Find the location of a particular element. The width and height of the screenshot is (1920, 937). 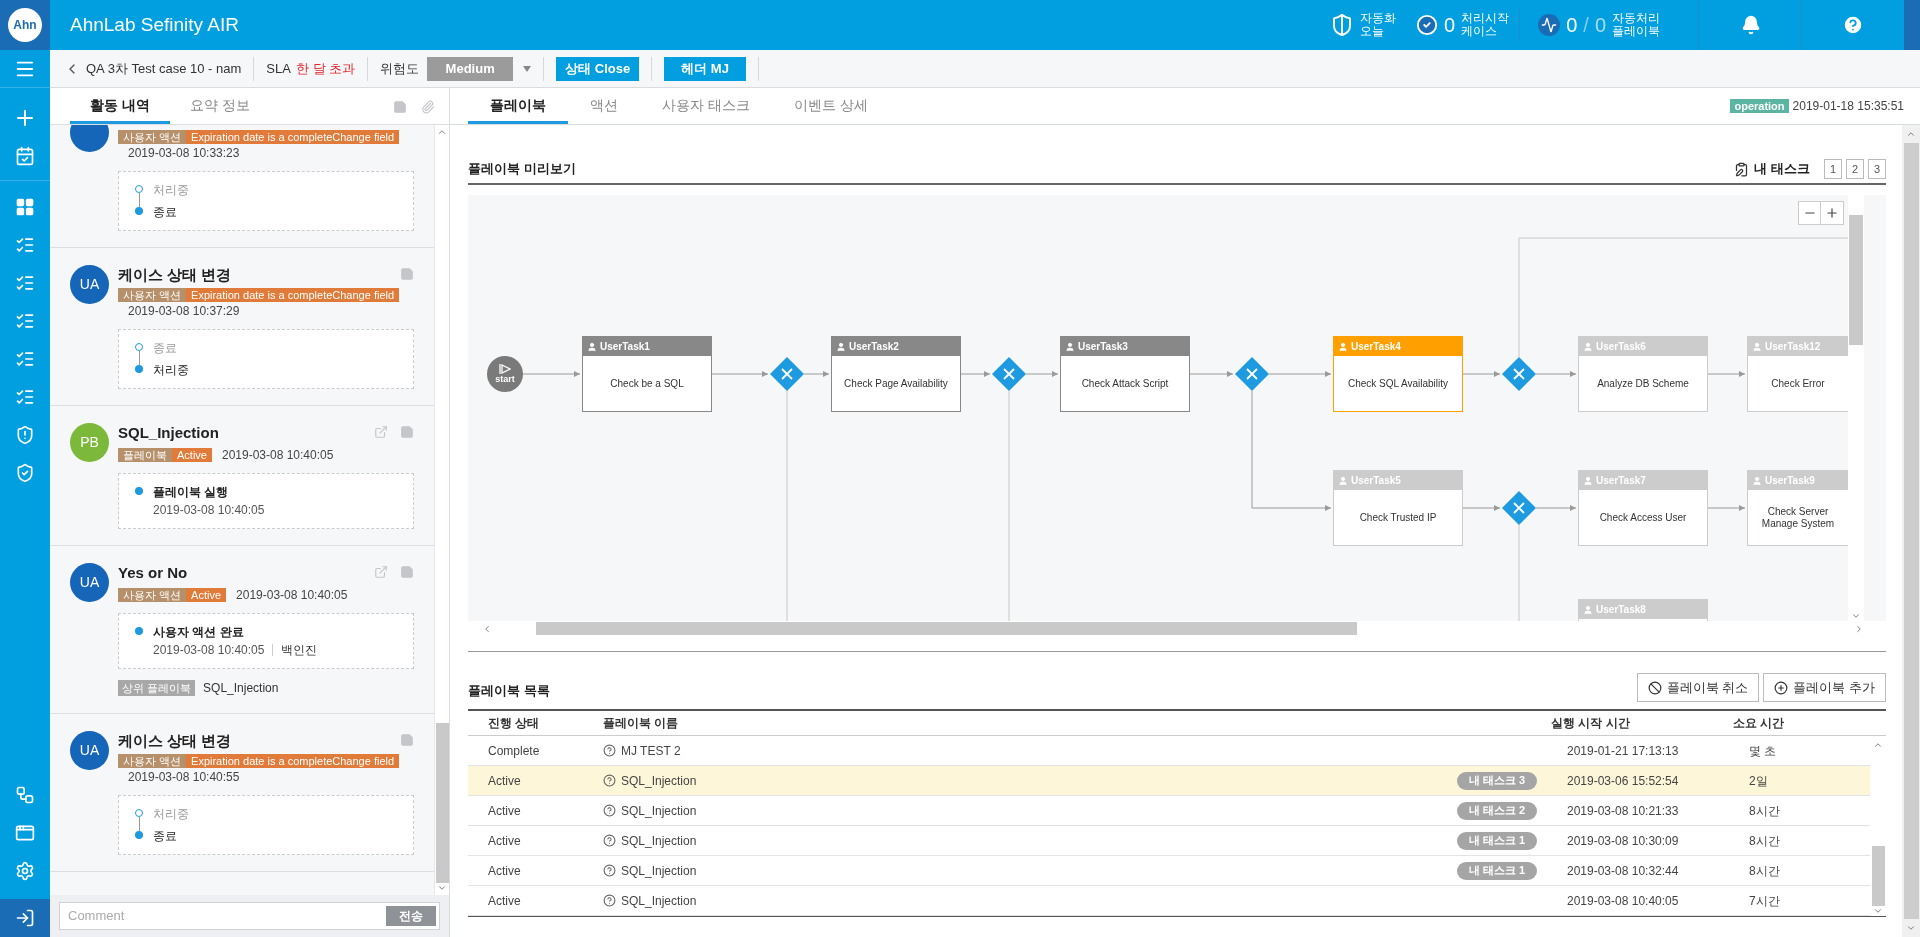

task-node: UserTask2 Check Page Availability is located at coordinates (896, 374).